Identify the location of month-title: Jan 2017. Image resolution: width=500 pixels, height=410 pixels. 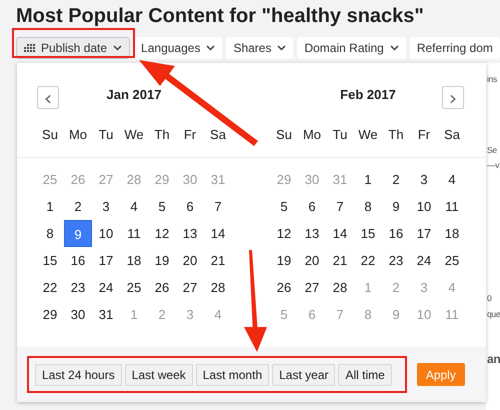
(134, 95).